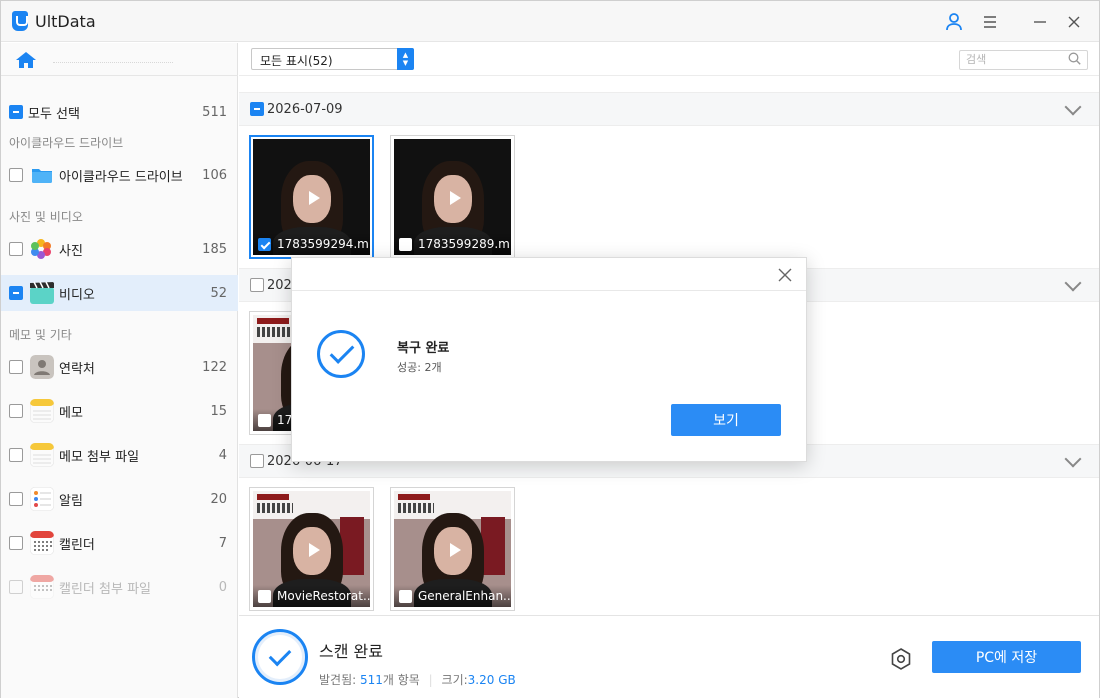 The width and height of the screenshot is (1100, 698). I want to click on found-count: 511, so click(371, 680).